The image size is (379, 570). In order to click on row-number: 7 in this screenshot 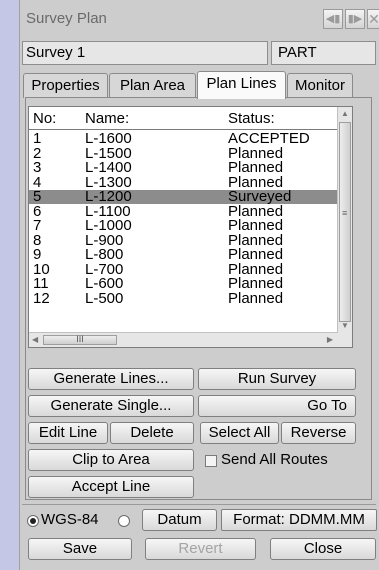, I will do `click(37, 225)`.